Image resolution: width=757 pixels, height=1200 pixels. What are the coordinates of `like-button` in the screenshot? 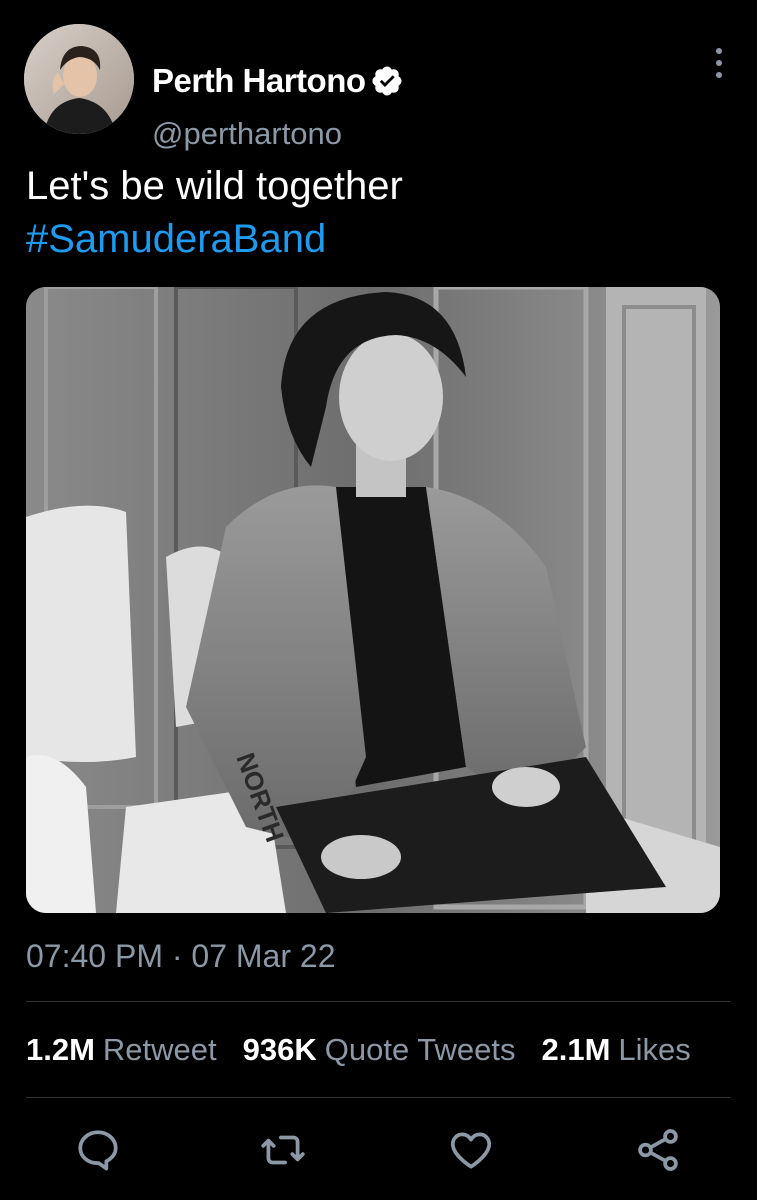 It's located at (471, 1150).